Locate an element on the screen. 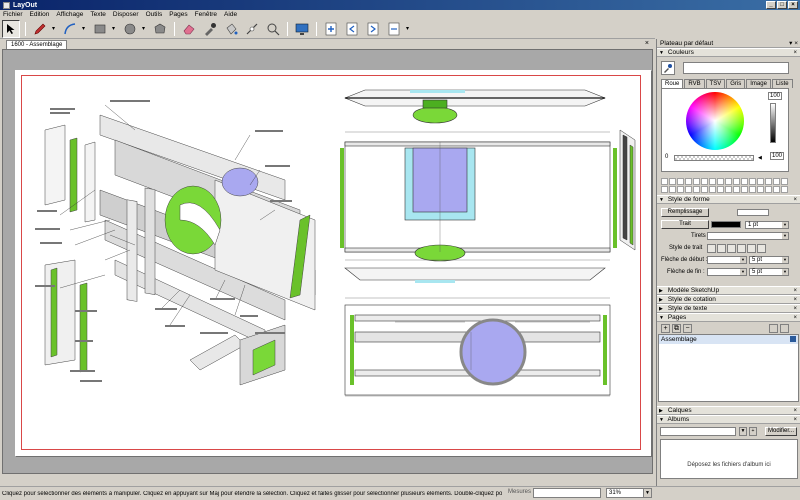  arc-icon is located at coordinates (70, 29).